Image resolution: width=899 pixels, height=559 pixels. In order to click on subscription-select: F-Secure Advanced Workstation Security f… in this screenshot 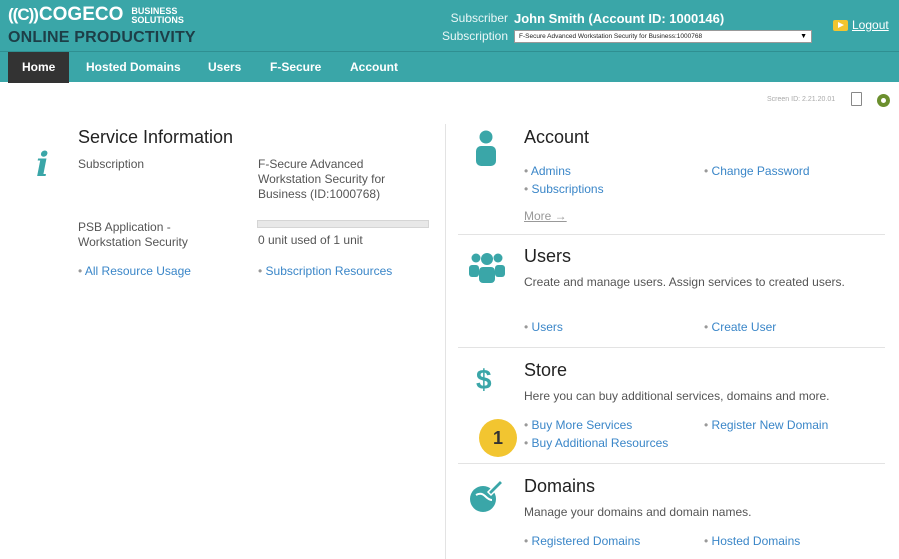, I will do `click(663, 36)`.